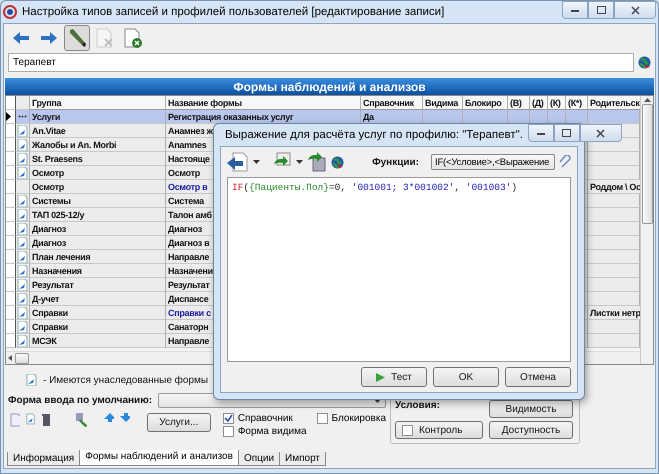 The image size is (659, 474). I want to click on conditions-label: Условия:, so click(418, 406).